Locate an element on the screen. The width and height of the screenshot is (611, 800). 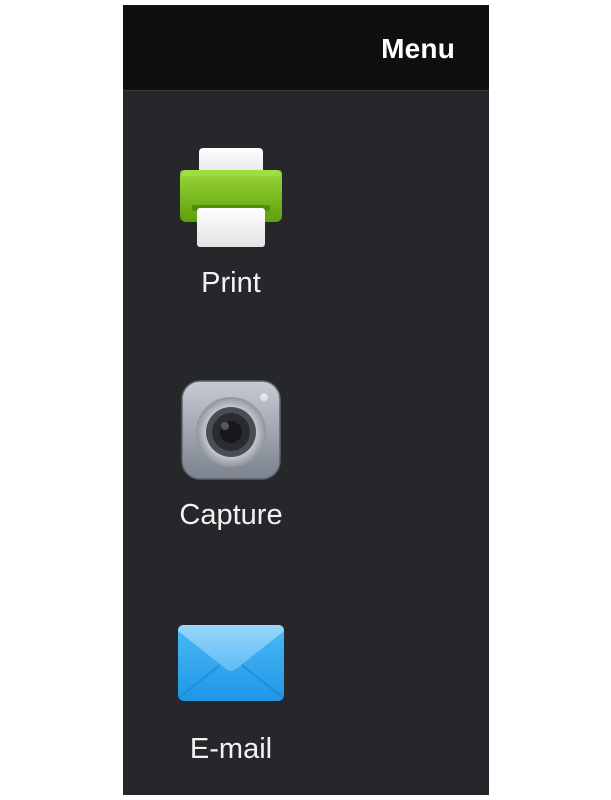
menu-item-label: Capture is located at coordinates (231, 515).